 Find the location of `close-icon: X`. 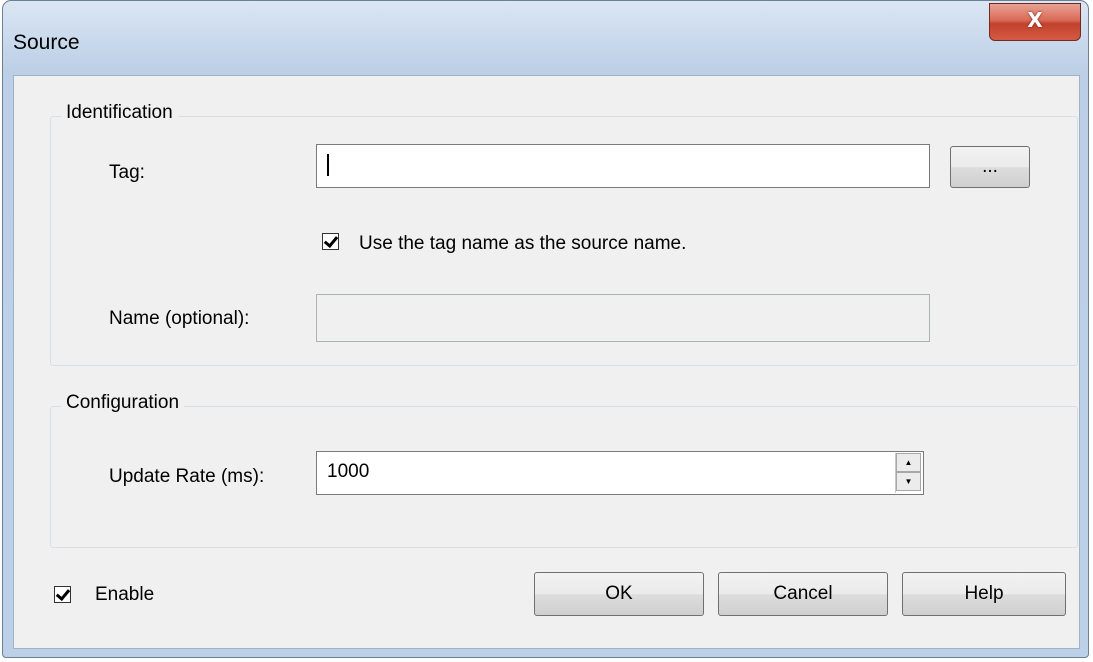

close-icon: X is located at coordinates (1035, 20).